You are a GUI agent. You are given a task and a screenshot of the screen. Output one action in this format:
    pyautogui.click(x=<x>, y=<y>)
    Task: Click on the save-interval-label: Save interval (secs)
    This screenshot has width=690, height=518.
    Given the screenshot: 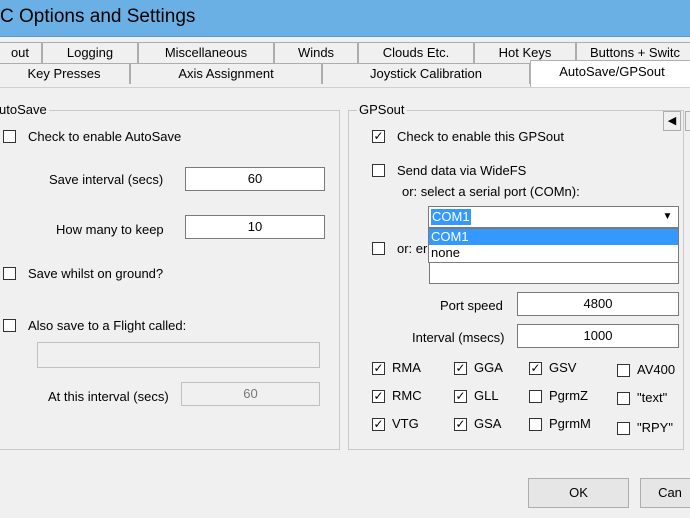 What is the action you would take?
    pyautogui.click(x=106, y=179)
    